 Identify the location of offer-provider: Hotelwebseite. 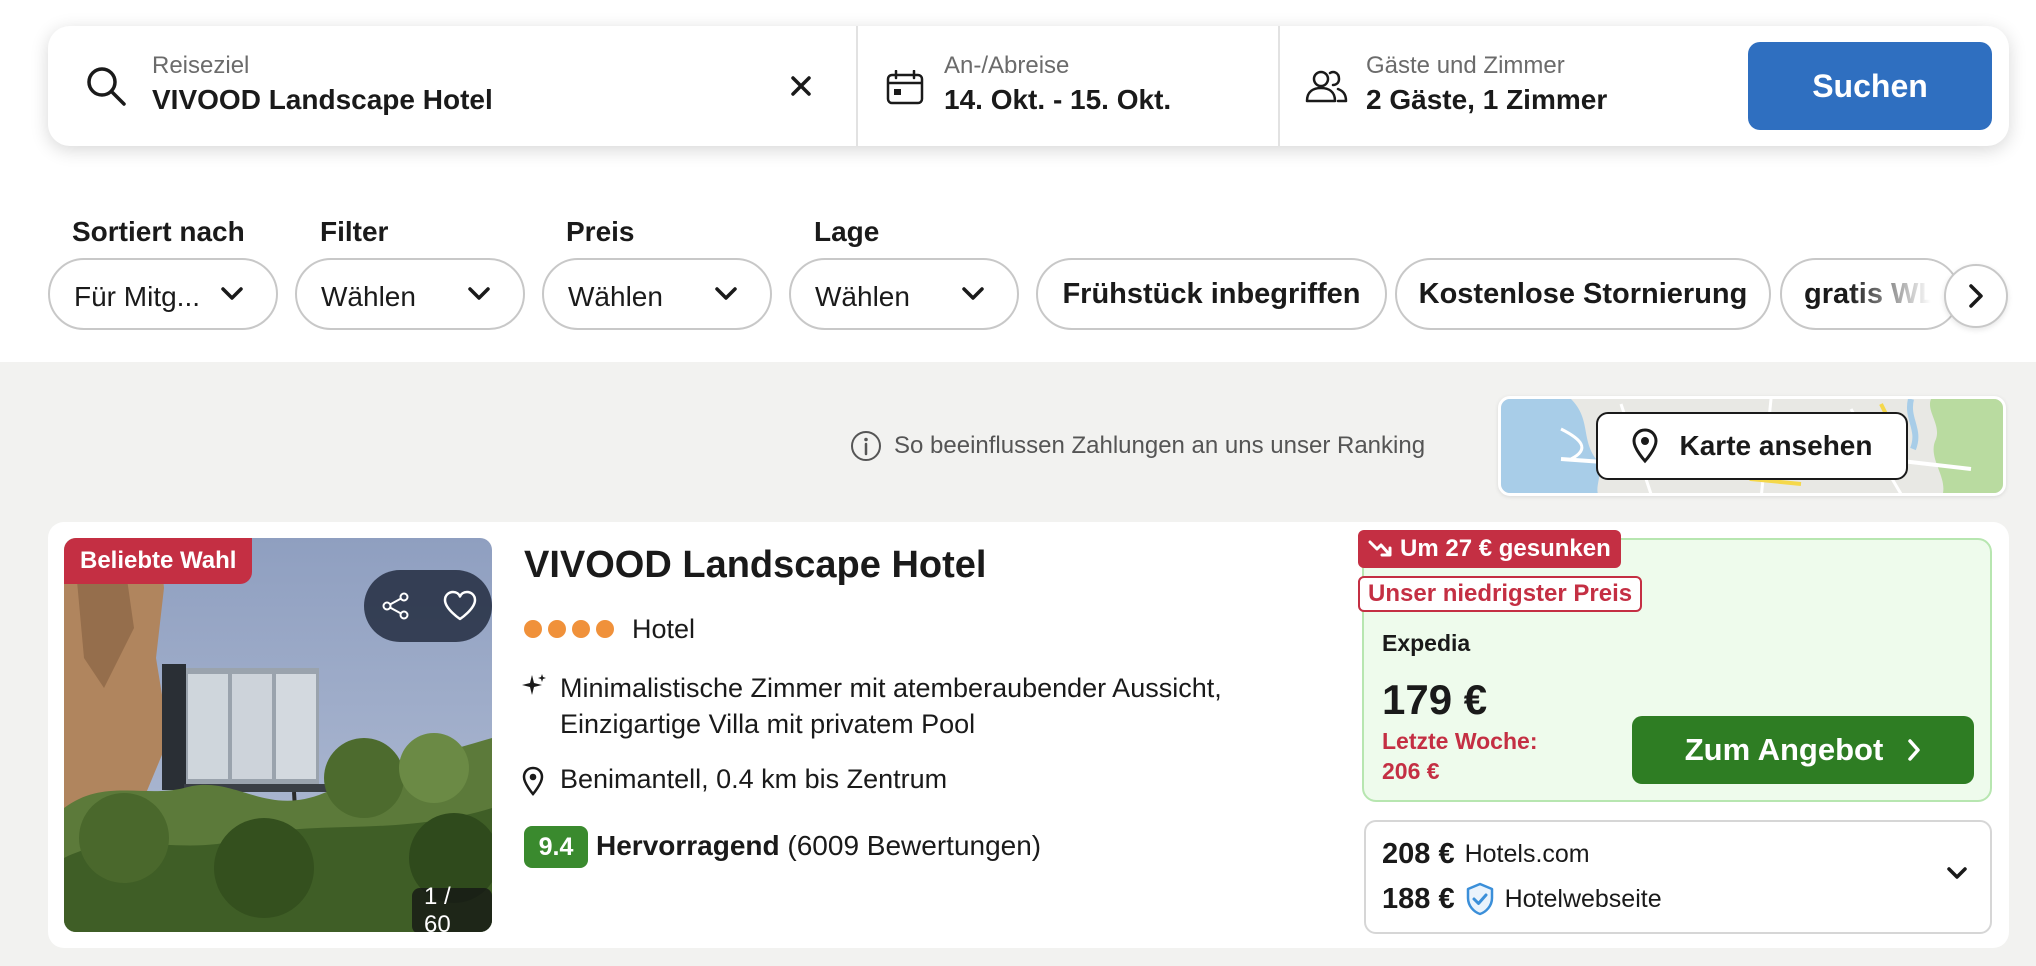
(1583, 898).